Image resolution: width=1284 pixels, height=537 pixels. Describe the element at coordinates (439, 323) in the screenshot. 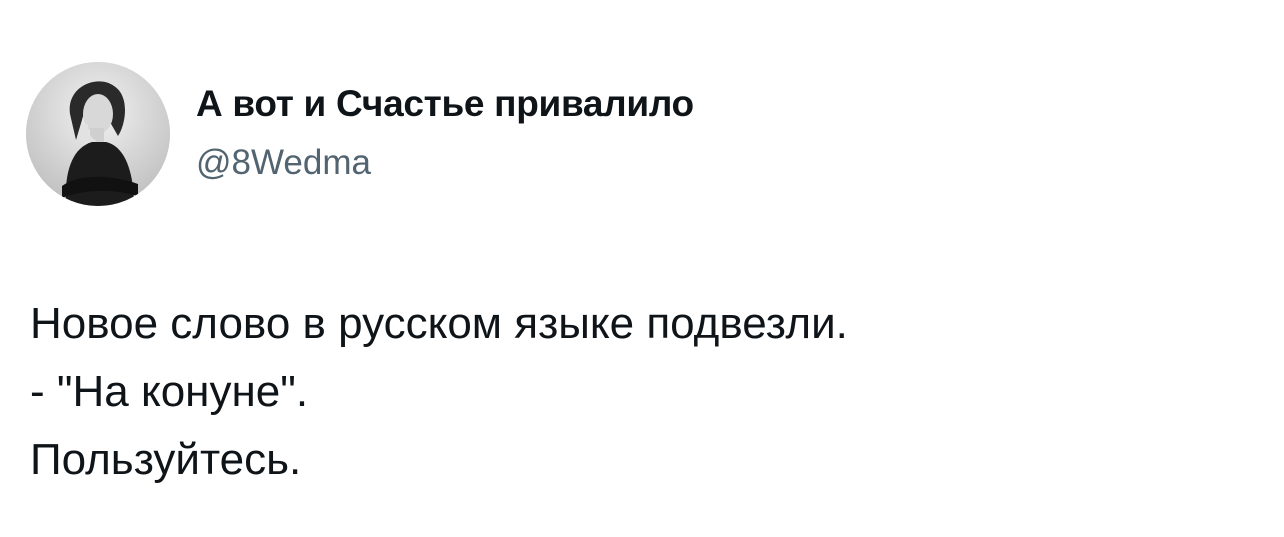

I see `tweet-line: Новое слово в русском языке подвезли.` at that location.